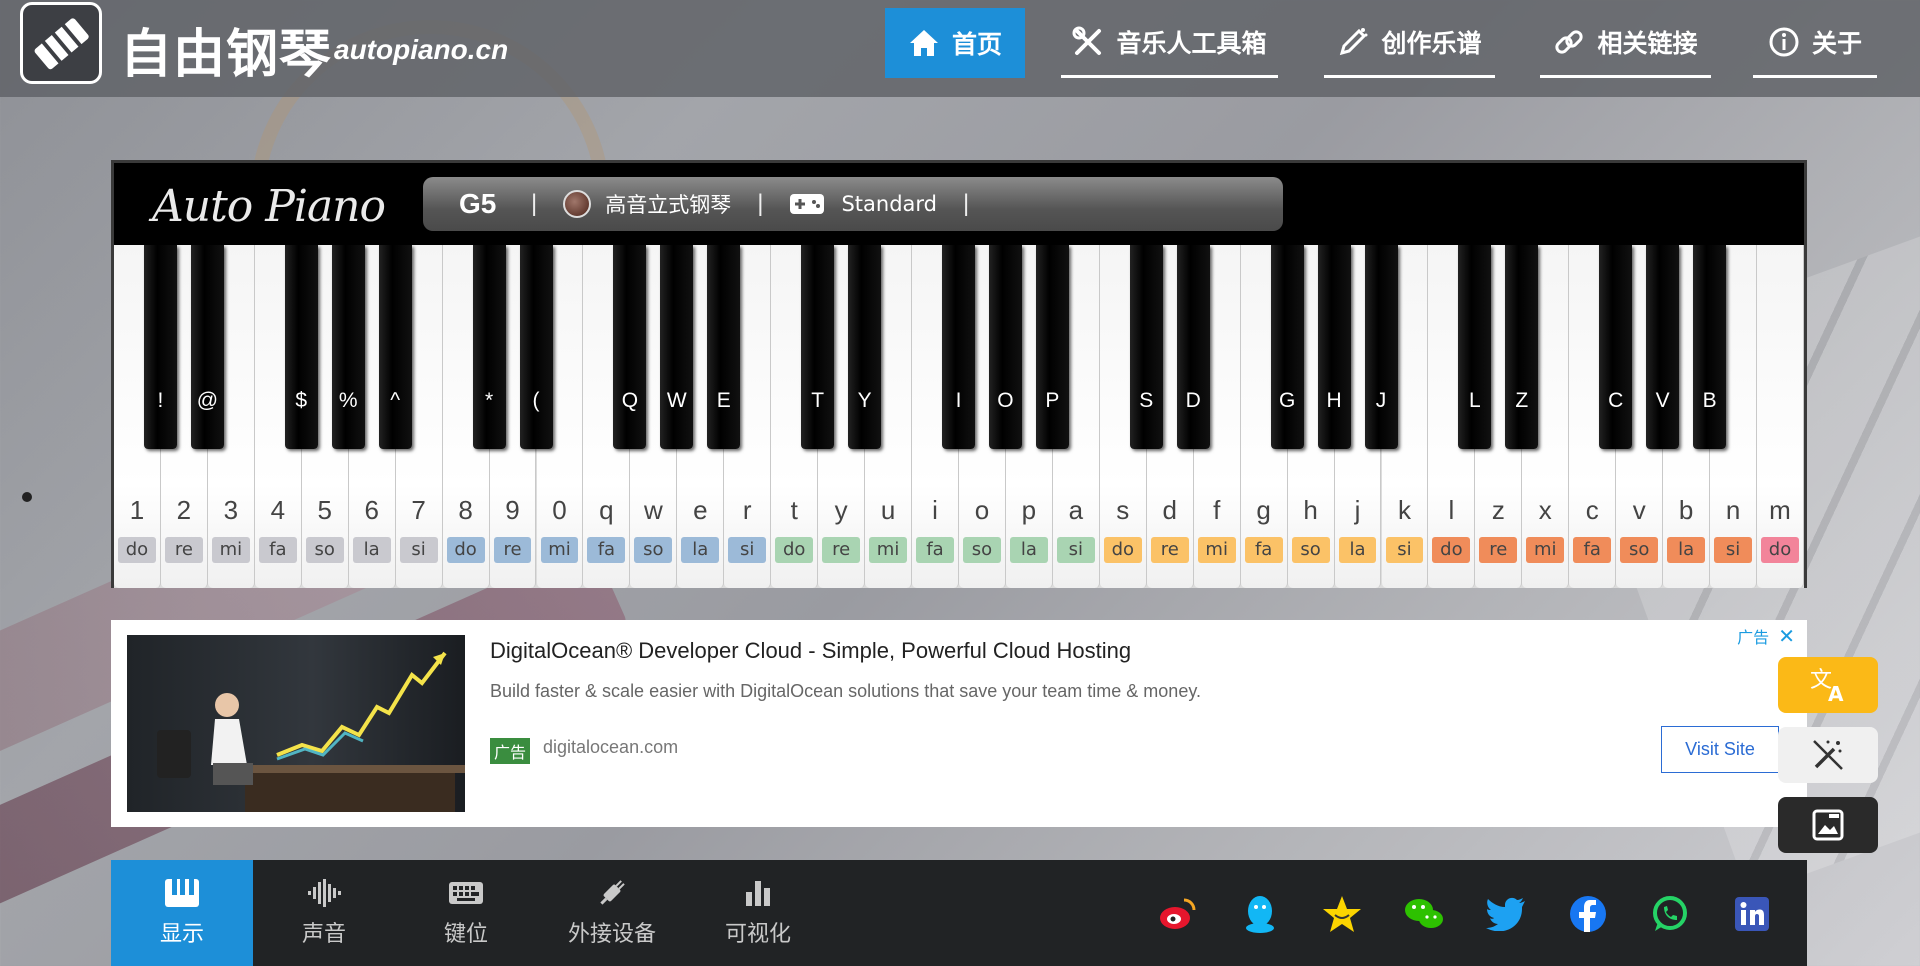 The height and width of the screenshot is (966, 1920). Describe the element at coordinates (794, 510) in the screenshot. I see `key-label: t` at that location.